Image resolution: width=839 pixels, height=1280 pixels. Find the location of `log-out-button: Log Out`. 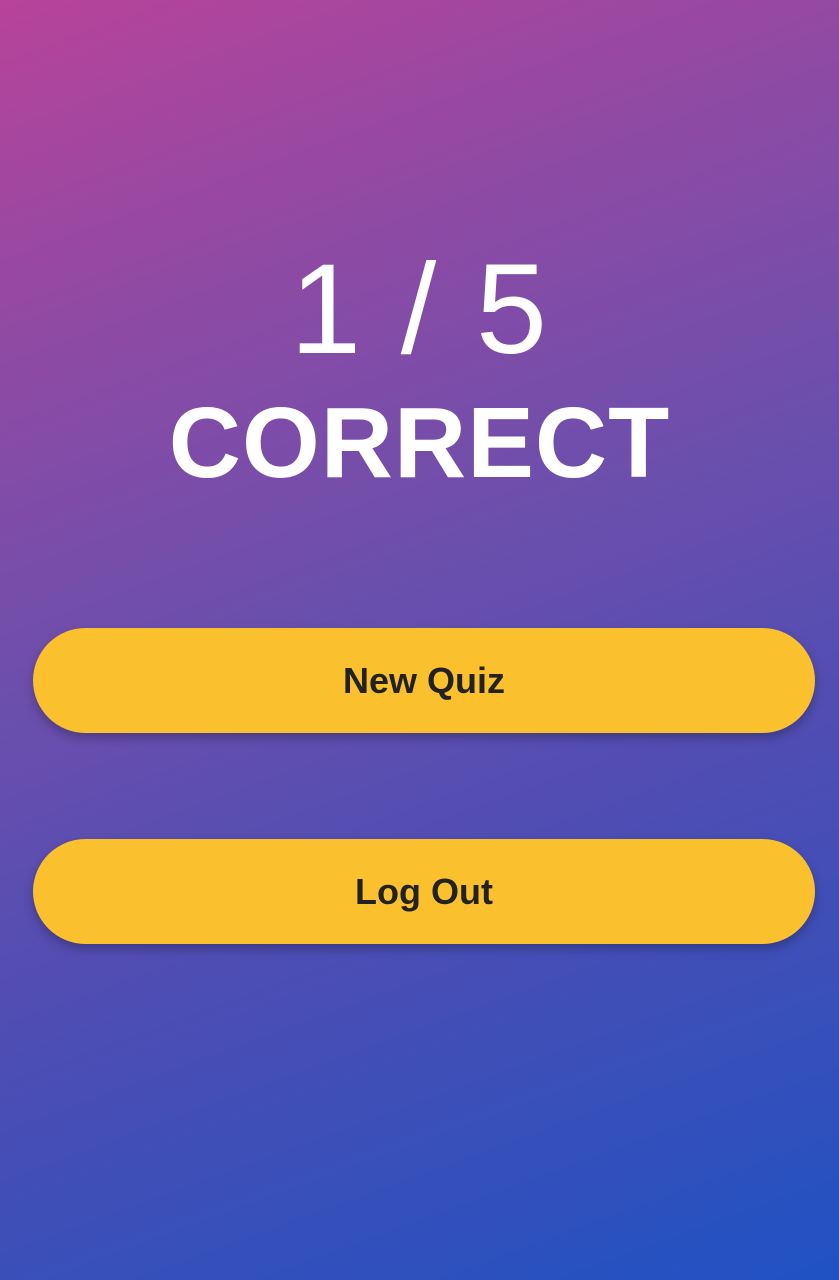

log-out-button: Log Out is located at coordinates (424, 891).